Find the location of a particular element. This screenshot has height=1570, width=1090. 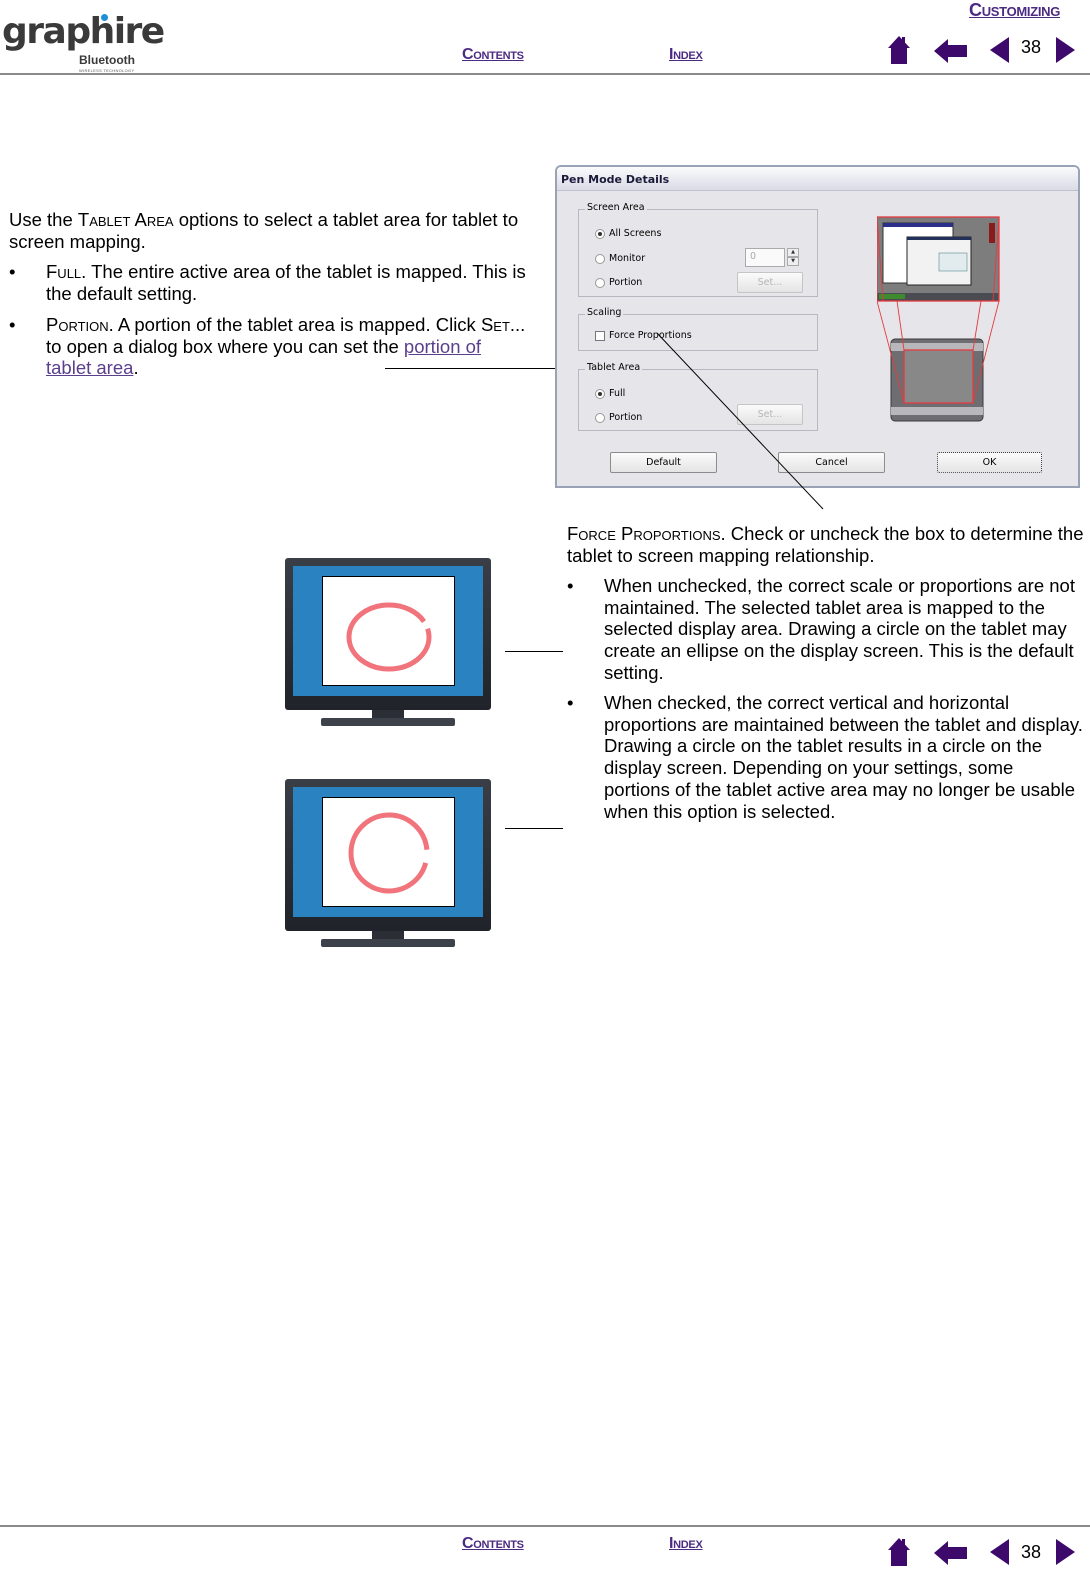

radio-portion-tablet: Portion is located at coordinates (618, 417).